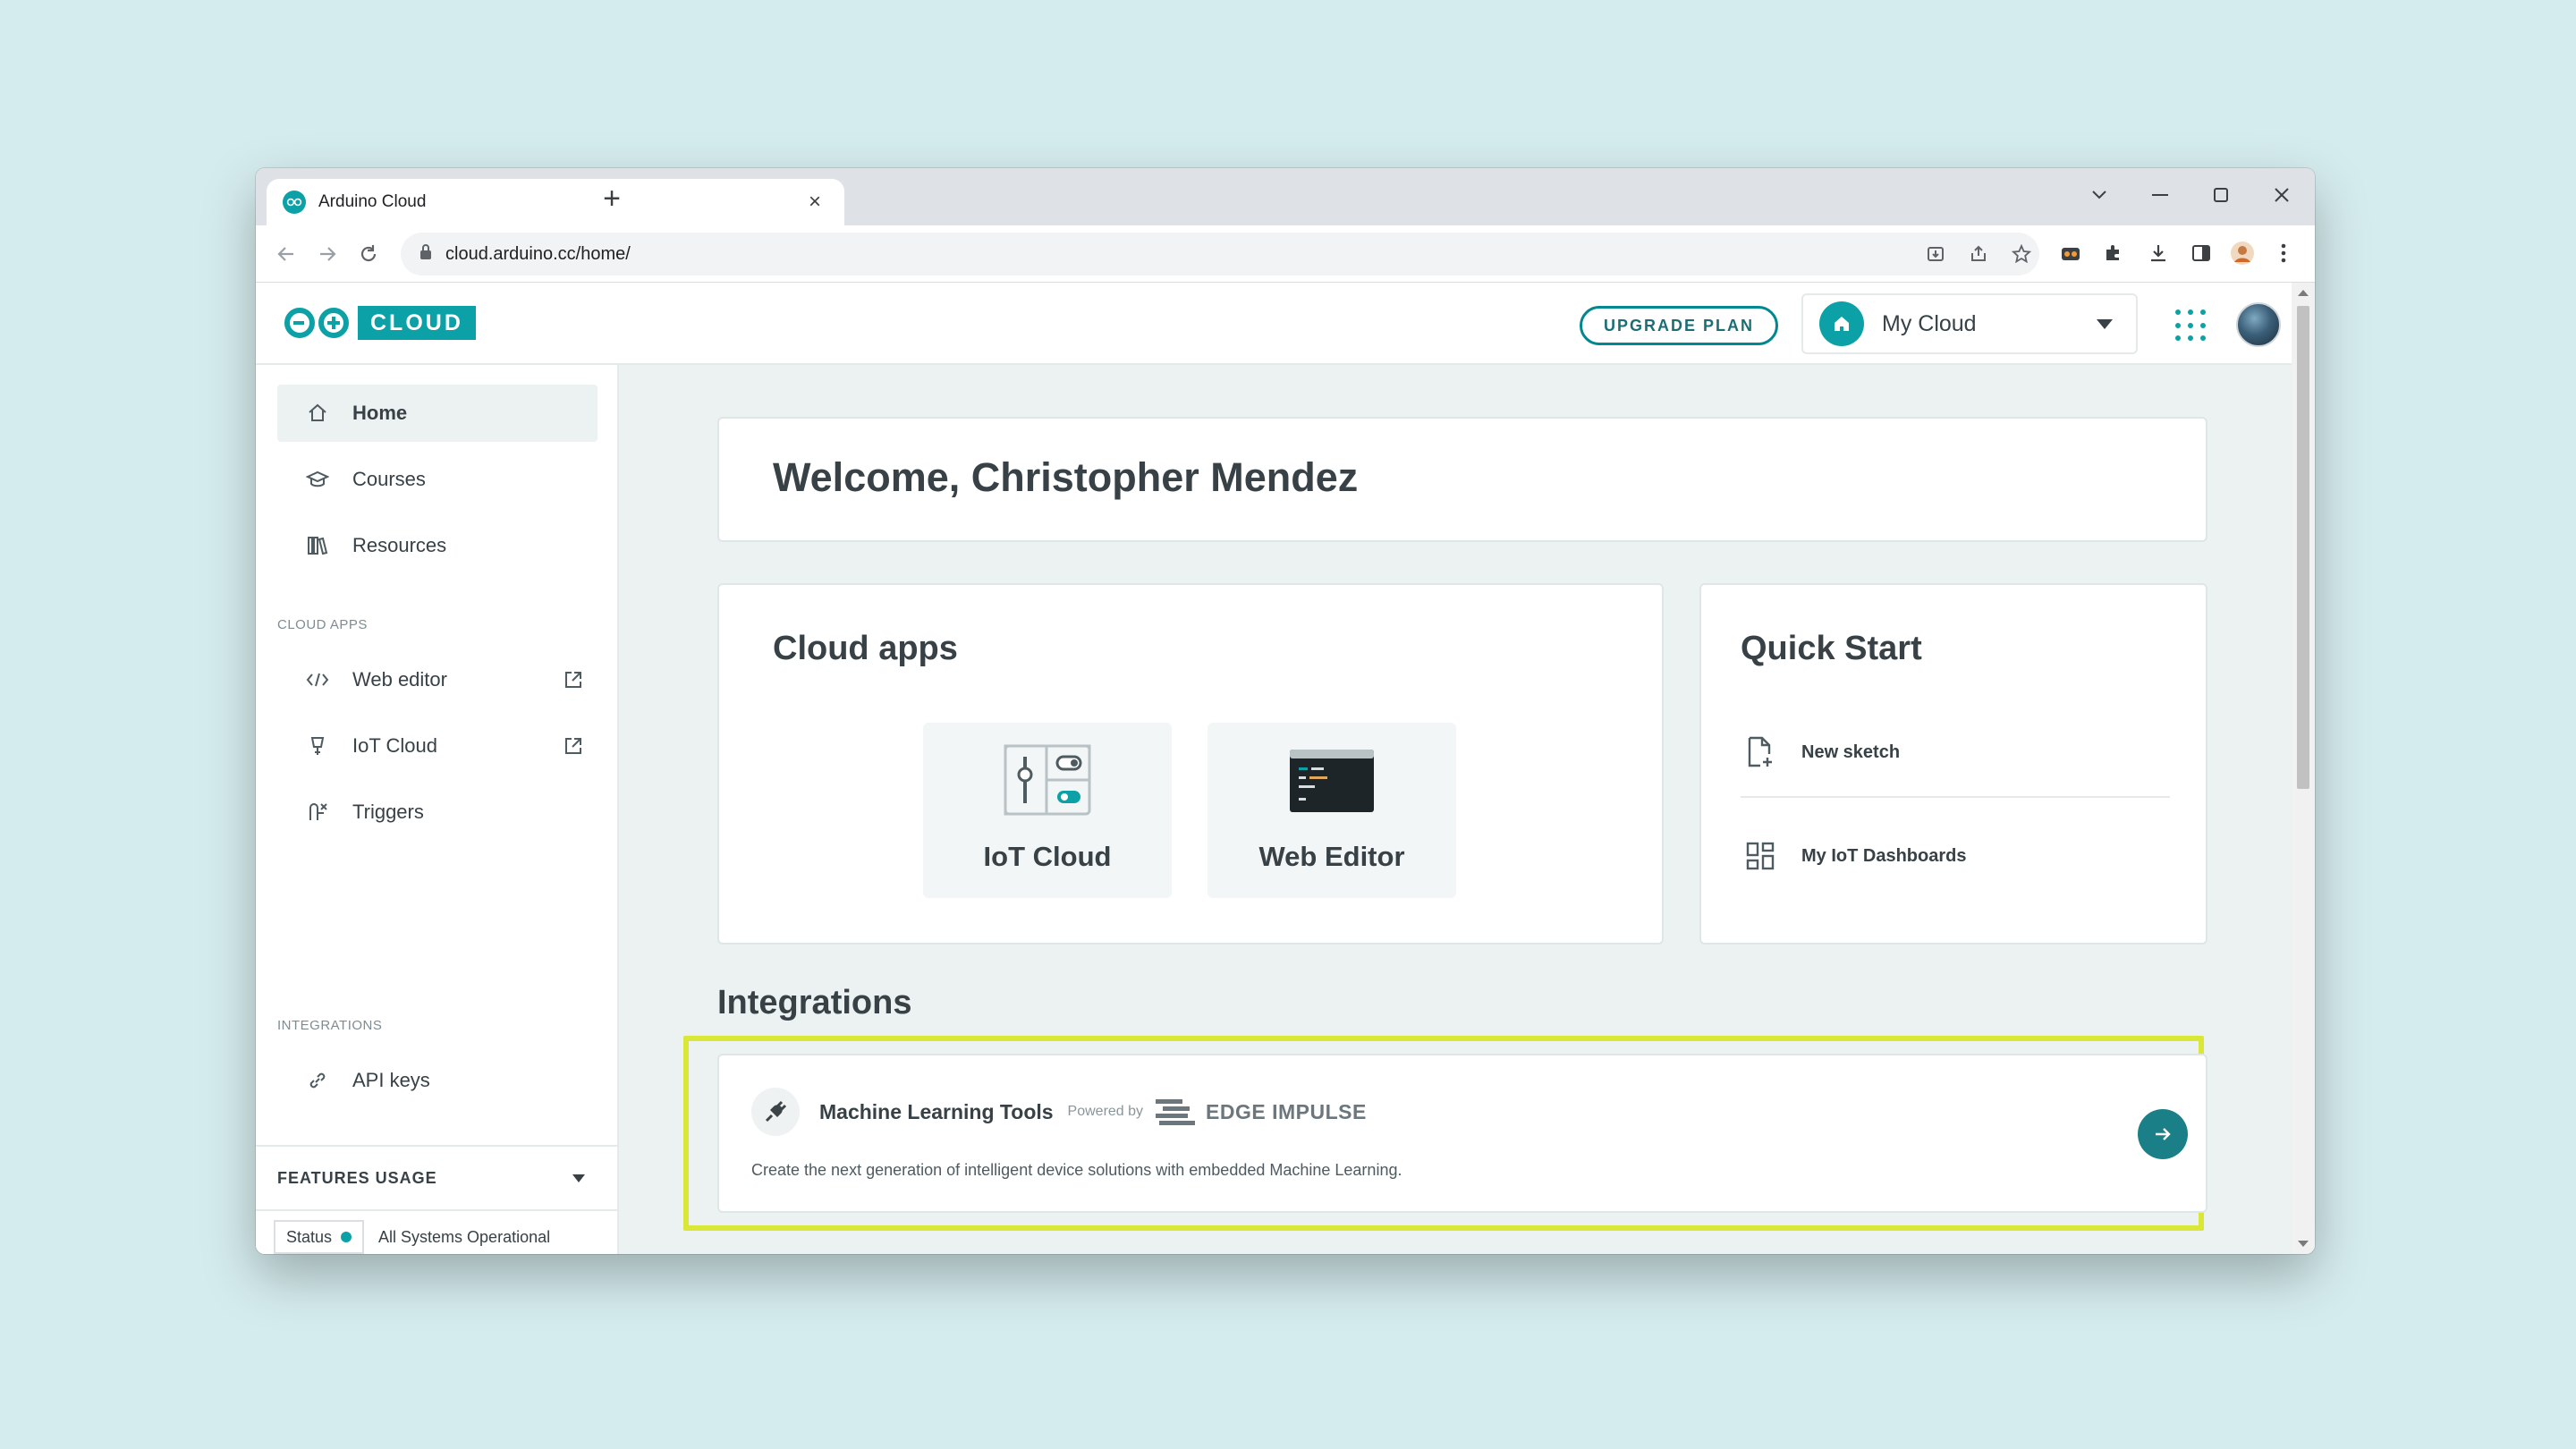 This screenshot has width=2576, height=1449. I want to click on sidebar-item-iot-cloud: IoT Cloud, so click(437, 746).